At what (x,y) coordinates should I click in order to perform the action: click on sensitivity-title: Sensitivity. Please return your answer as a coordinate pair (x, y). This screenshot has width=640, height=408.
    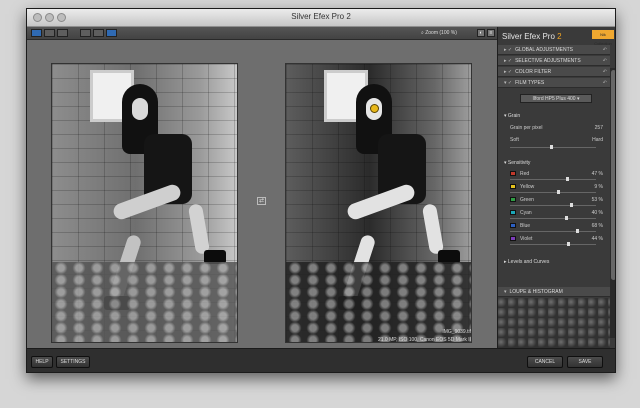
    Looking at the image, I should click on (519, 163).